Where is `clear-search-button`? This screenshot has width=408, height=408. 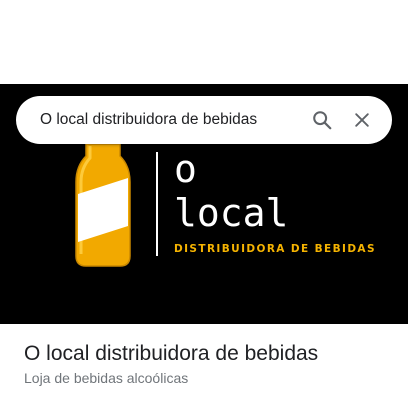 clear-search-button is located at coordinates (362, 120).